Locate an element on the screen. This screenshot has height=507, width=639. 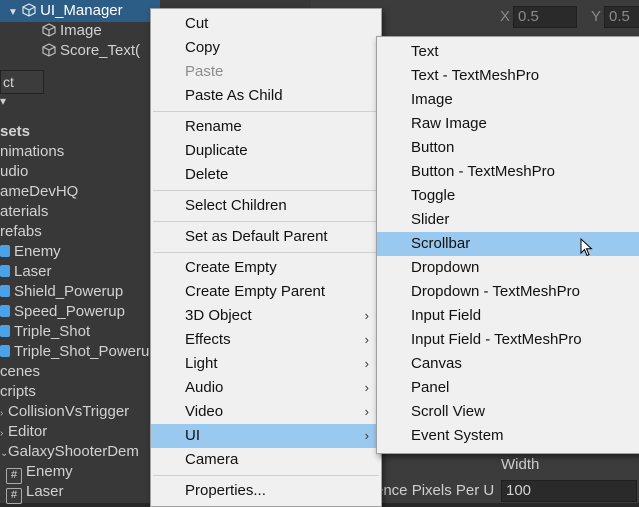
item-label: Speed_Powerup is located at coordinates (69, 311).